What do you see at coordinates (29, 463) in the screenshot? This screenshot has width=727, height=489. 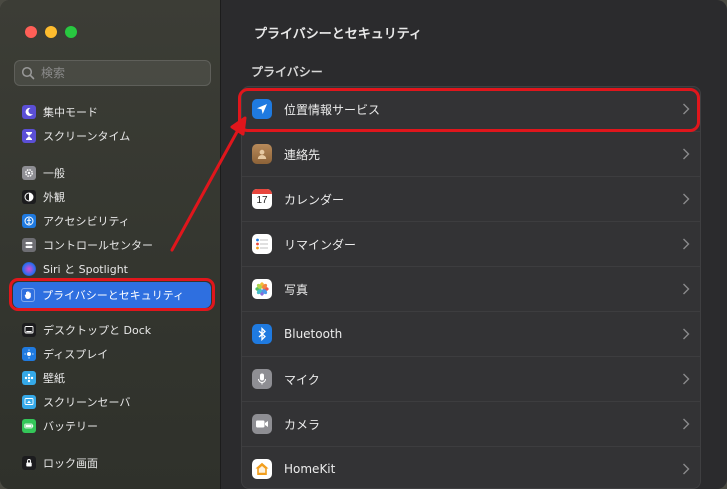 I see `lock-icon` at bounding box center [29, 463].